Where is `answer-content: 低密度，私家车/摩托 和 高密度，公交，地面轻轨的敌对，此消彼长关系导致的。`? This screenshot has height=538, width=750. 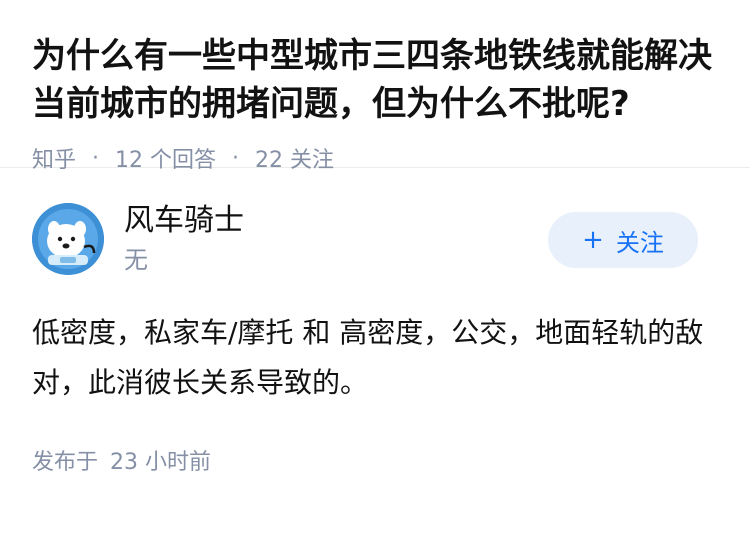
answer-content: 低密度，私家车/摩托 和 高密度，公交，地面轻轨的敌对，此消彼长关系导致的。 is located at coordinates (368, 357).